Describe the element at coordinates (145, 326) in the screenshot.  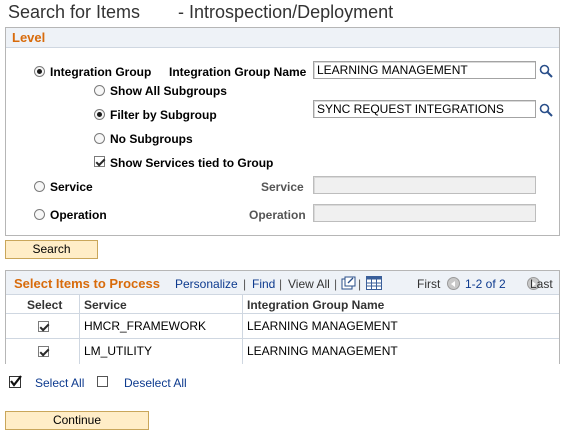
I see `row-service: HMCR_FRAMEWORK` at that location.